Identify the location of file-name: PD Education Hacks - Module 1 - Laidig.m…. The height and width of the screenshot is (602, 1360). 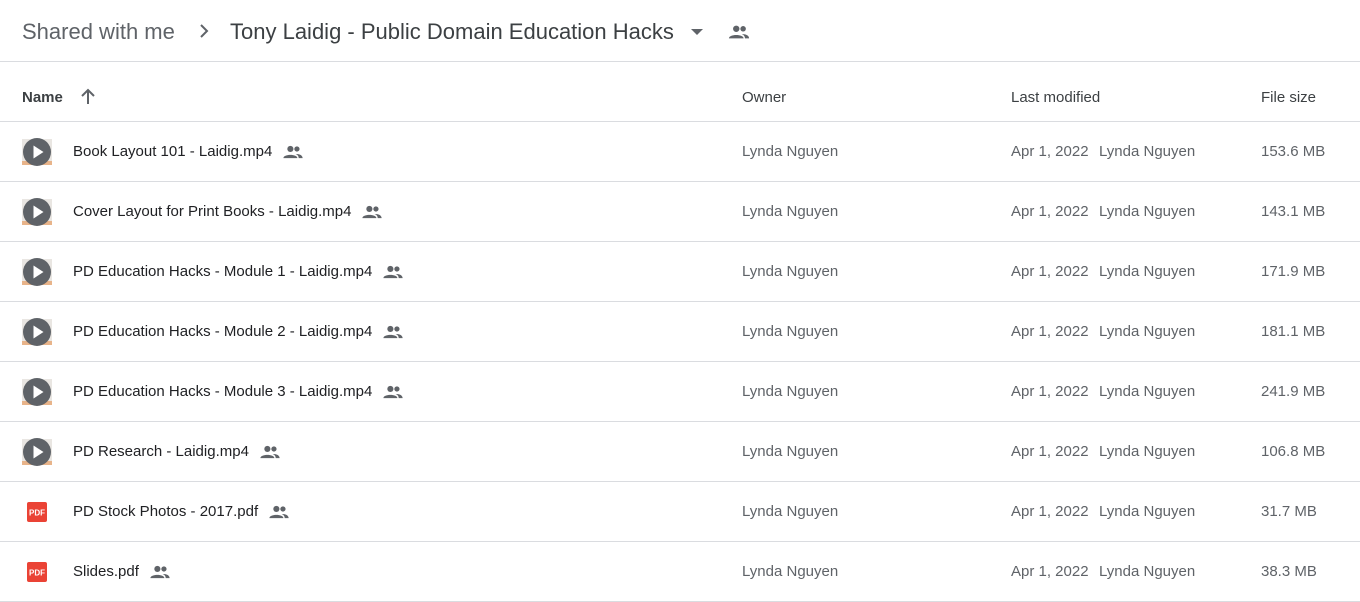
(223, 271).